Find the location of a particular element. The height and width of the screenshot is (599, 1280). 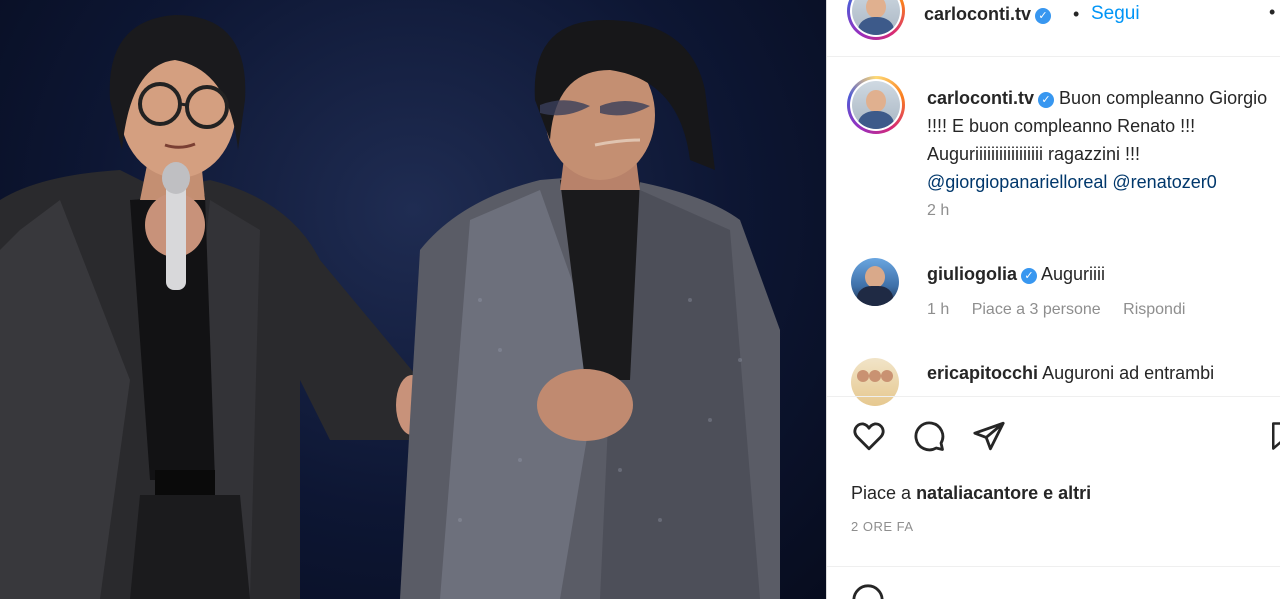

comment-username: giuliogolia is located at coordinates (972, 274).